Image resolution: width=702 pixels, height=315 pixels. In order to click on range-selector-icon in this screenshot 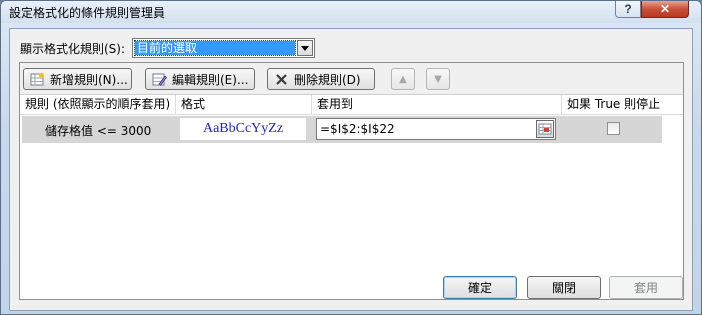, I will do `click(545, 129)`.